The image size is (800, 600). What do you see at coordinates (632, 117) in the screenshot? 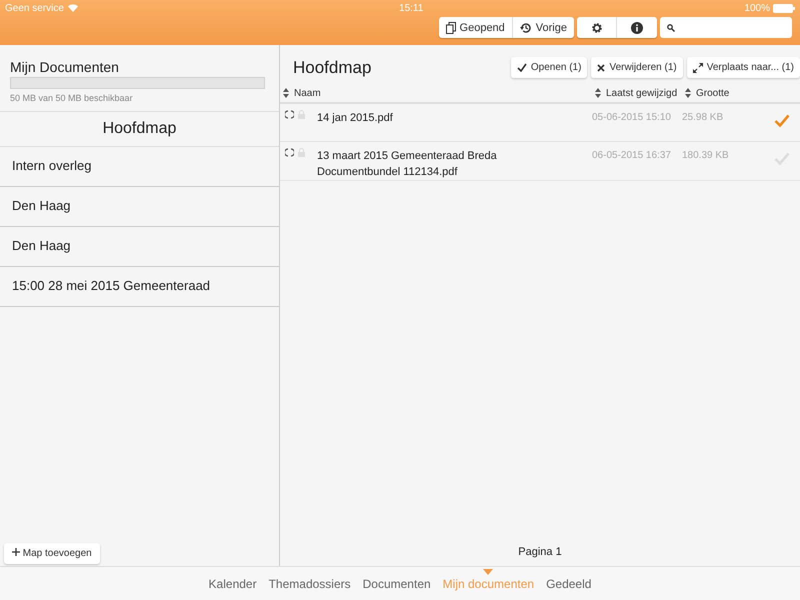
I see `modified-date: 05-06-2015 15:10` at bounding box center [632, 117].